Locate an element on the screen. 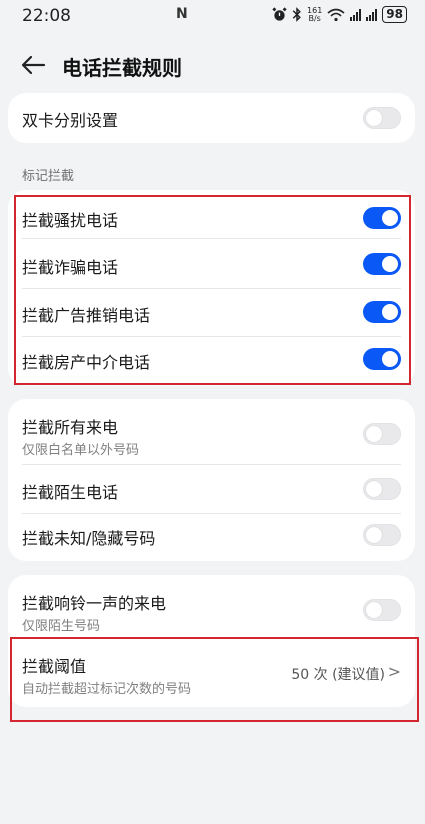 The image size is (425, 824). block-all-row: 拦截所有来电 仅限白名单以外号码 is located at coordinates (211, 431).